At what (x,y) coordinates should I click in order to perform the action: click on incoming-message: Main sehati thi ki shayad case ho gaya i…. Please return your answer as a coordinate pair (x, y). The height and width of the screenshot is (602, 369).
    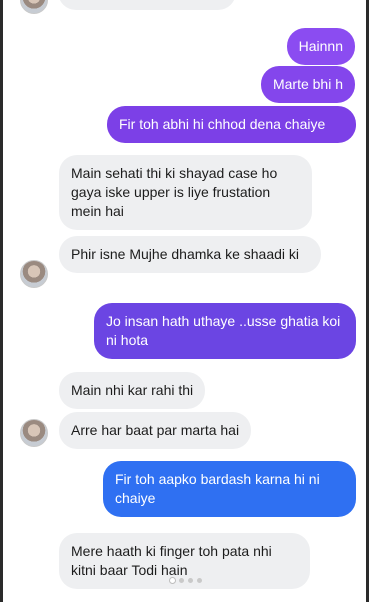
    Looking at the image, I should click on (185, 192).